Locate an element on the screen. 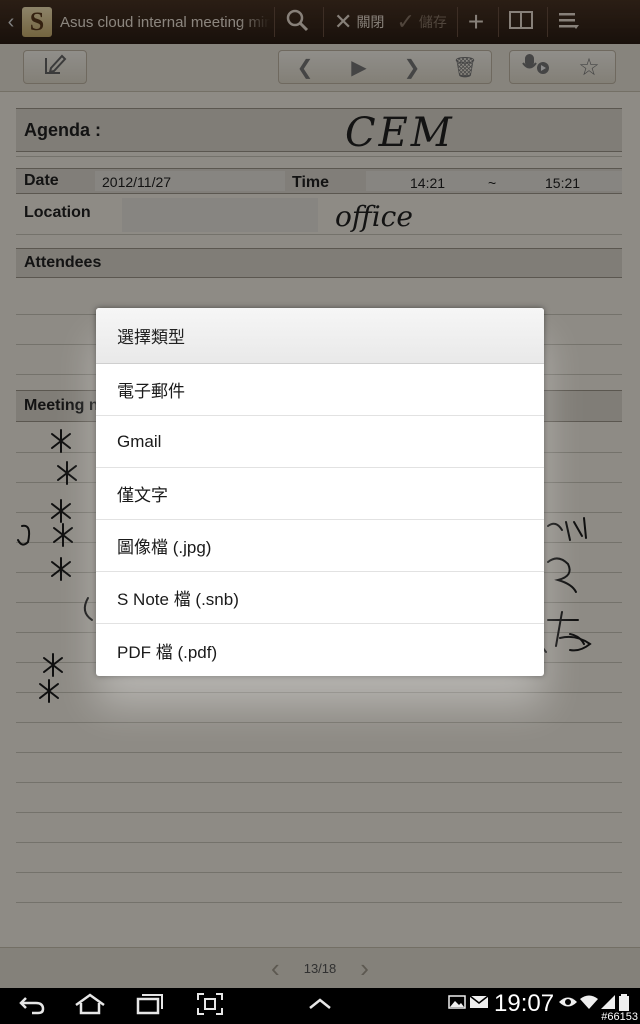 This screenshot has width=640, height=1024. clock: 19:07 is located at coordinates (524, 1003).